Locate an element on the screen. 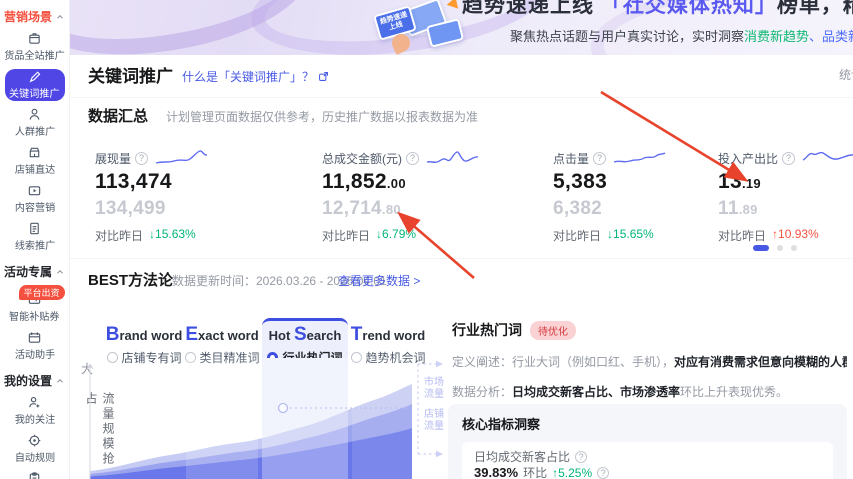 The image size is (853, 479). best-title: BEST方法论 is located at coordinates (131, 280).